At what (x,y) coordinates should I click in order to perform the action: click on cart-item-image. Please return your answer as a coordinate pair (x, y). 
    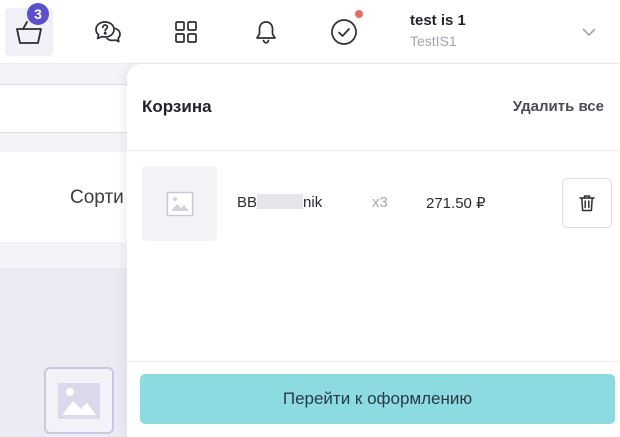
    Looking at the image, I should click on (179, 203).